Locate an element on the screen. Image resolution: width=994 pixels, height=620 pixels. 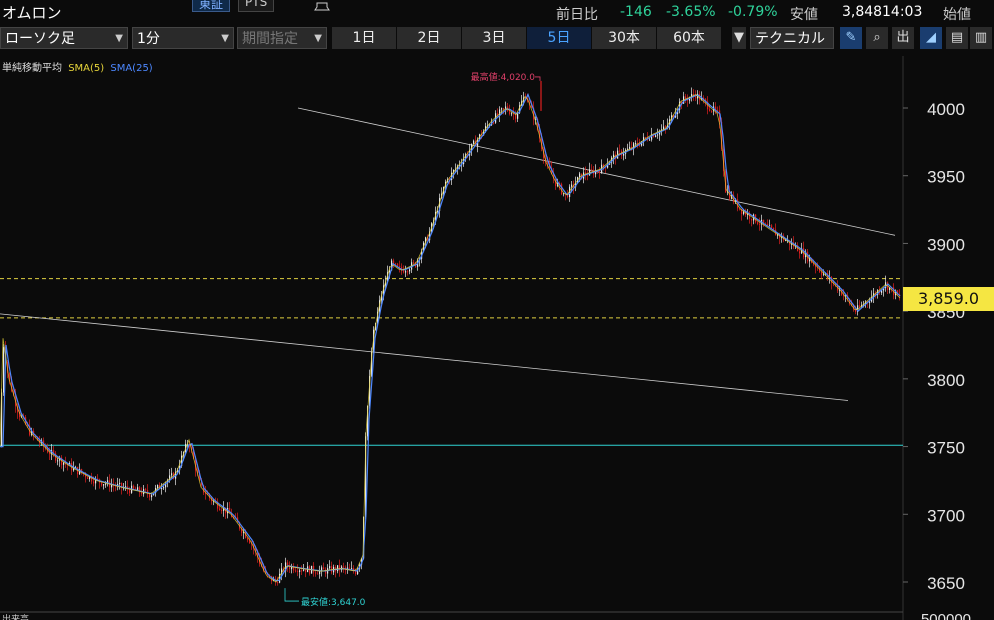
change-pct: -3.65% is located at coordinates (691, 12).